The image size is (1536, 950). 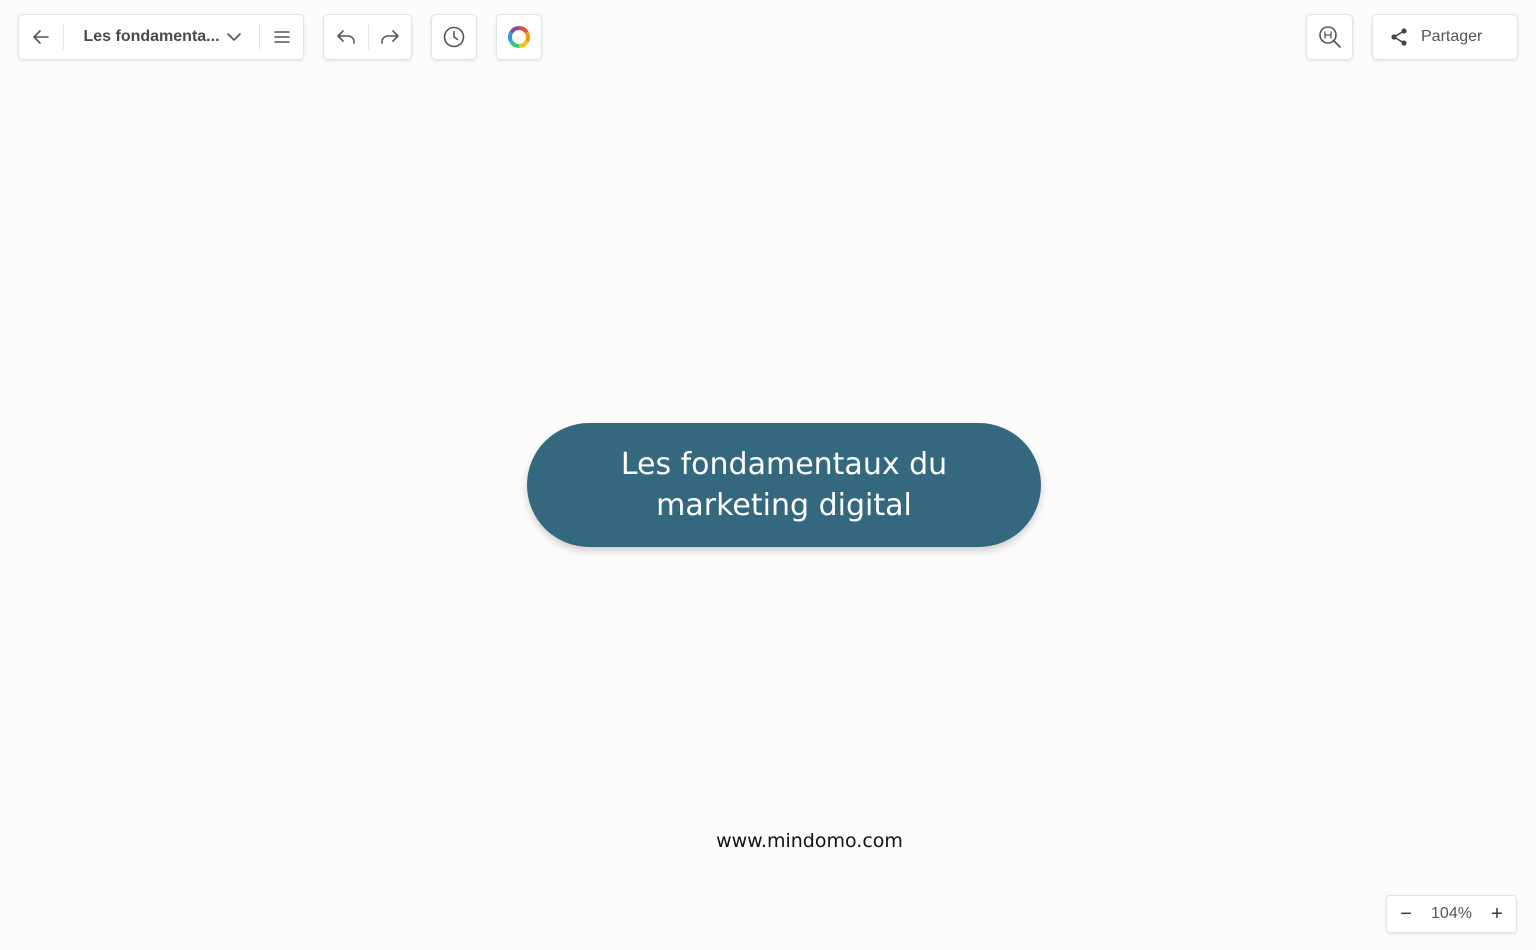 What do you see at coordinates (1399, 37) in the screenshot?
I see `share-icon` at bounding box center [1399, 37].